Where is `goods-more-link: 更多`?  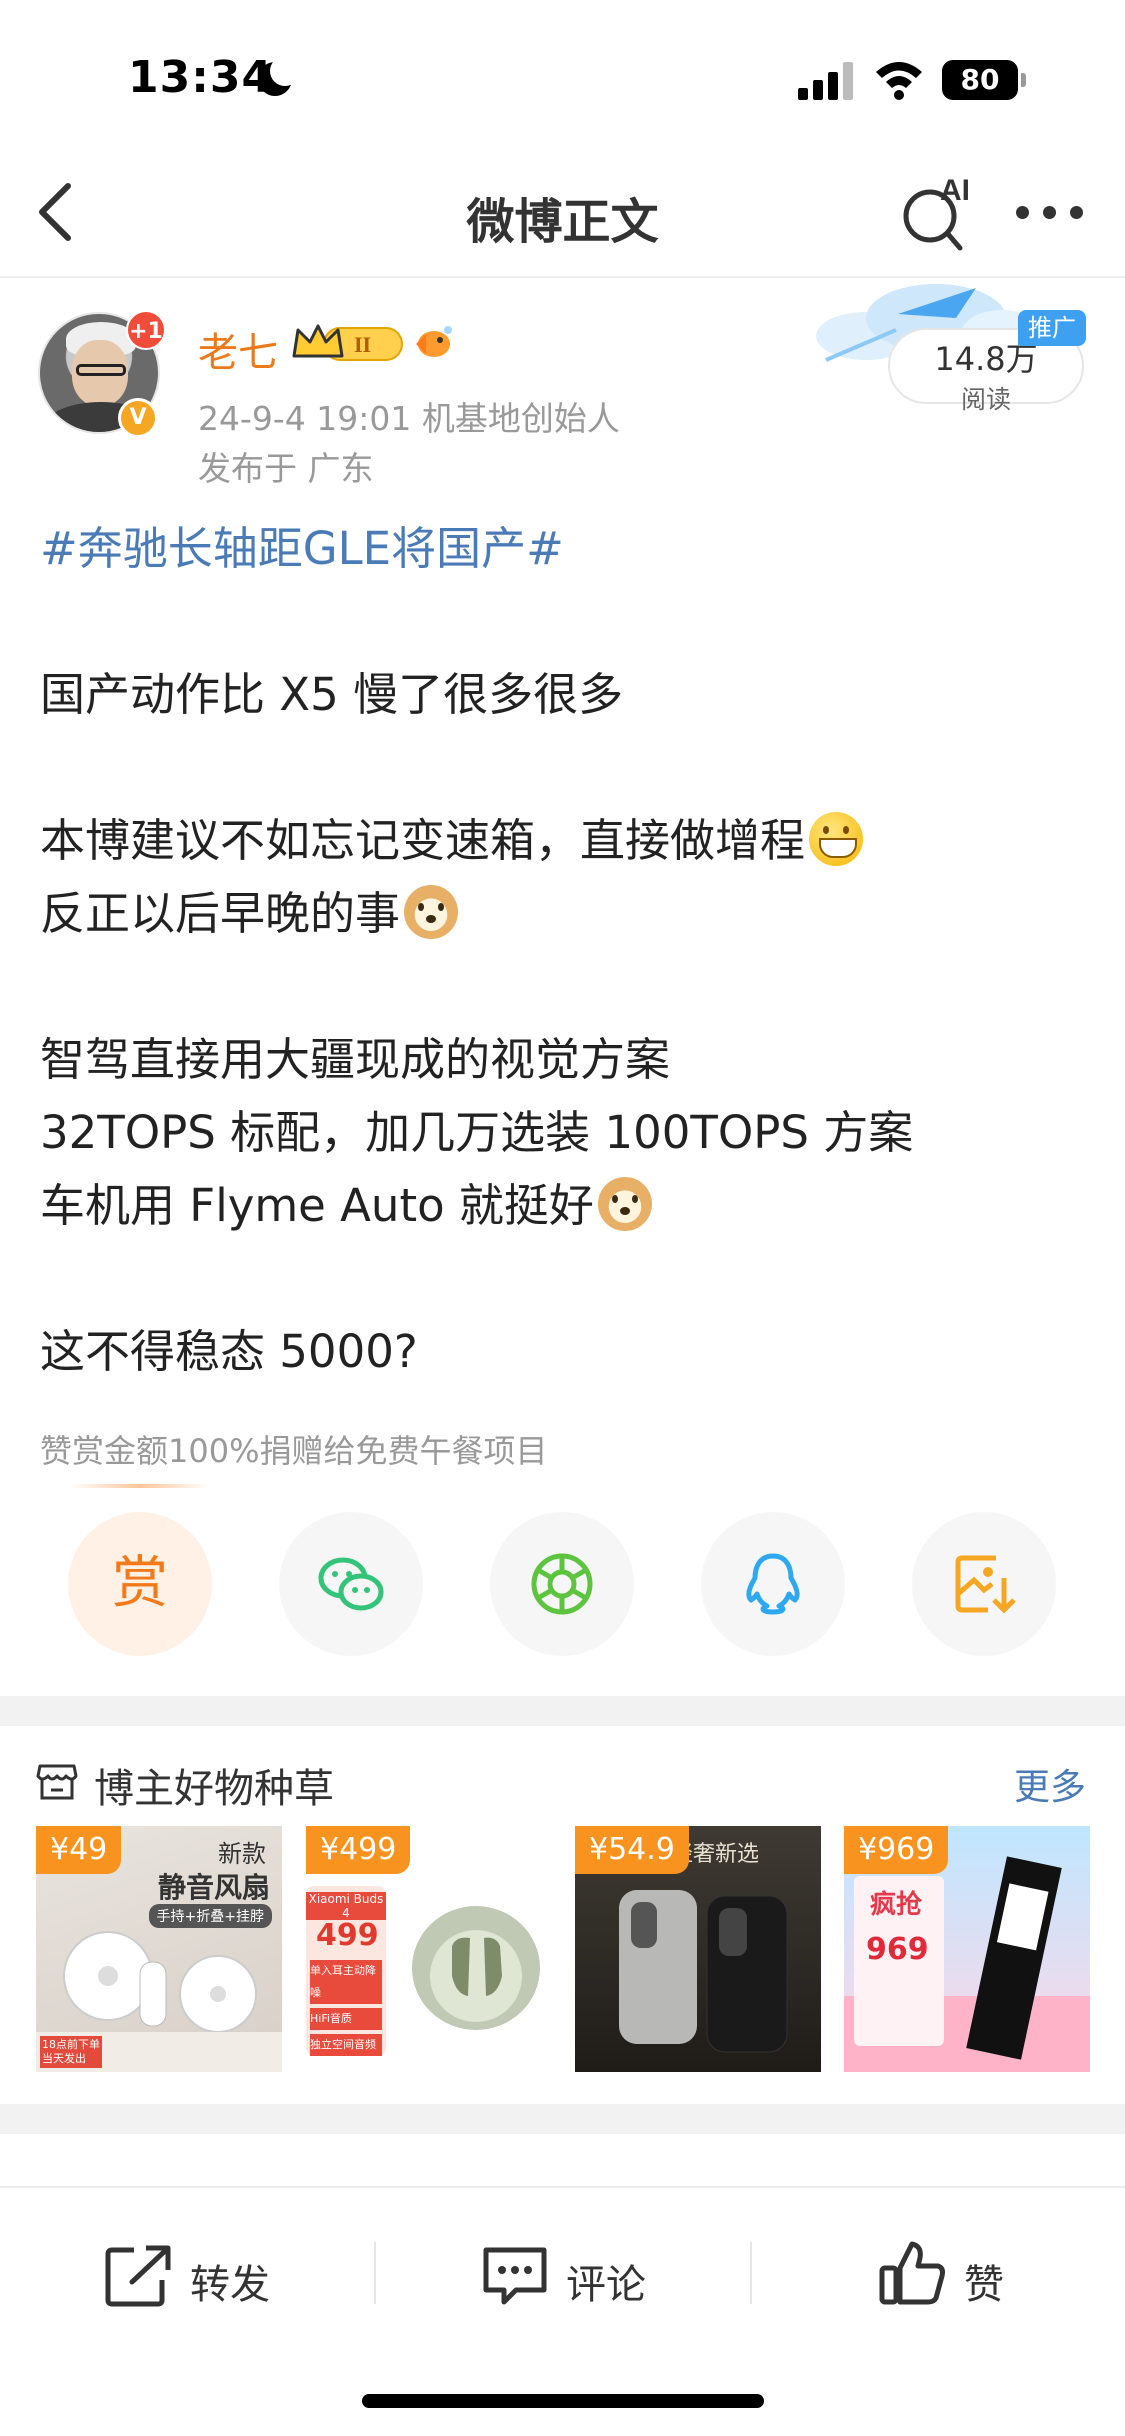
goods-more-link: 更多 is located at coordinates (1050, 1784).